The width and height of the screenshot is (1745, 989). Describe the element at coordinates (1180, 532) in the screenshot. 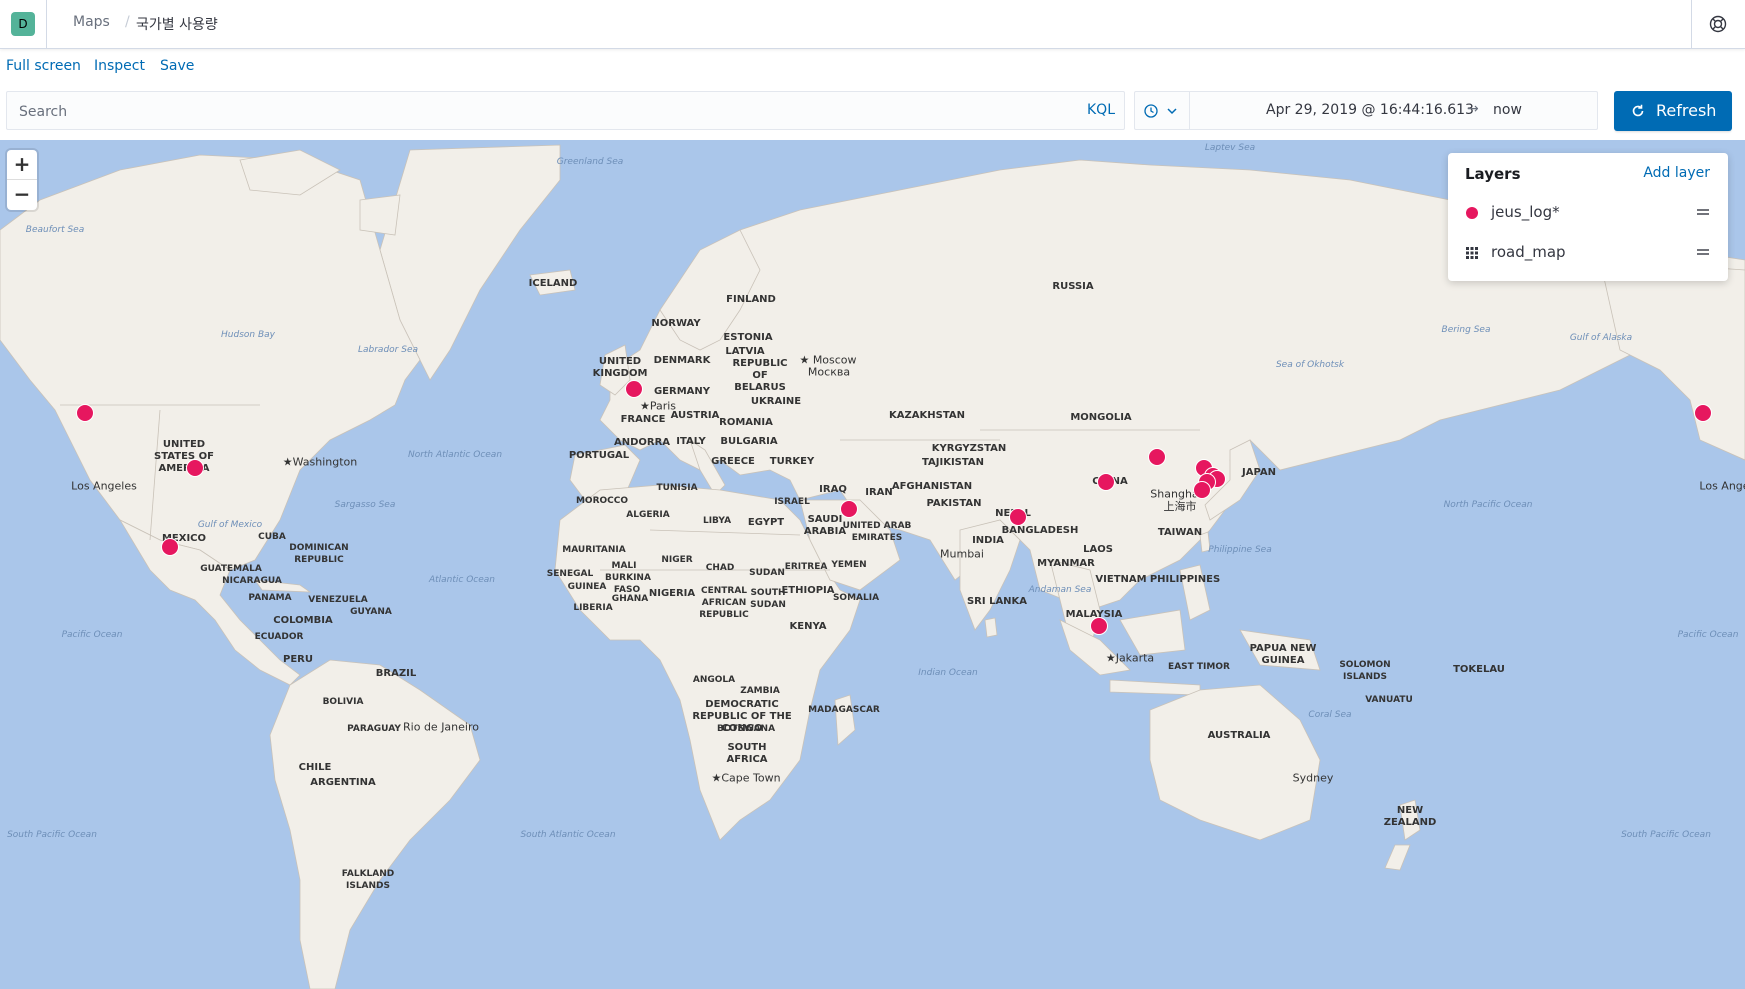

I see `country-label: TAIWAN` at that location.